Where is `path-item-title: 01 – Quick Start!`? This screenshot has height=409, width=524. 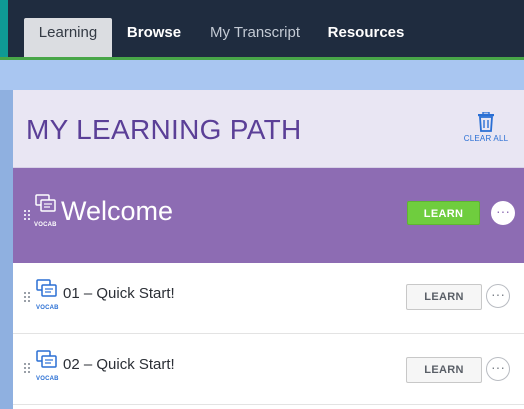
path-item-title: 01 – Quick Start! is located at coordinates (119, 293).